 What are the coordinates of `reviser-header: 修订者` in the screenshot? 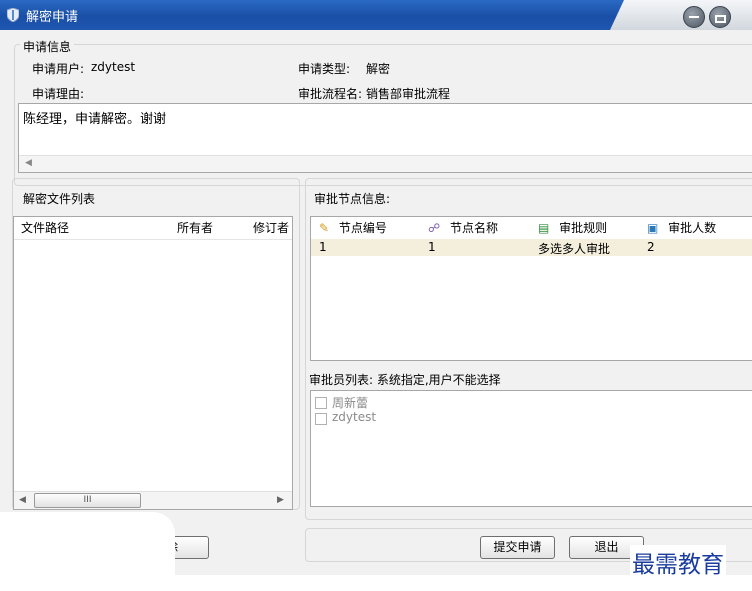 It's located at (271, 228).